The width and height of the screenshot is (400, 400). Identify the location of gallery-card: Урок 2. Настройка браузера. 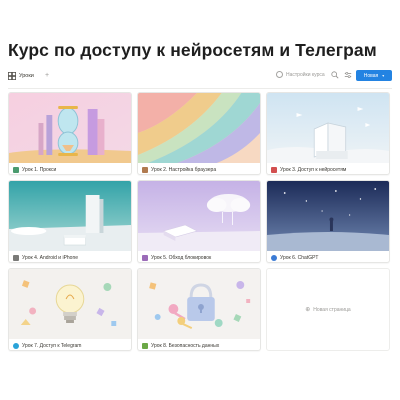
(199, 133).